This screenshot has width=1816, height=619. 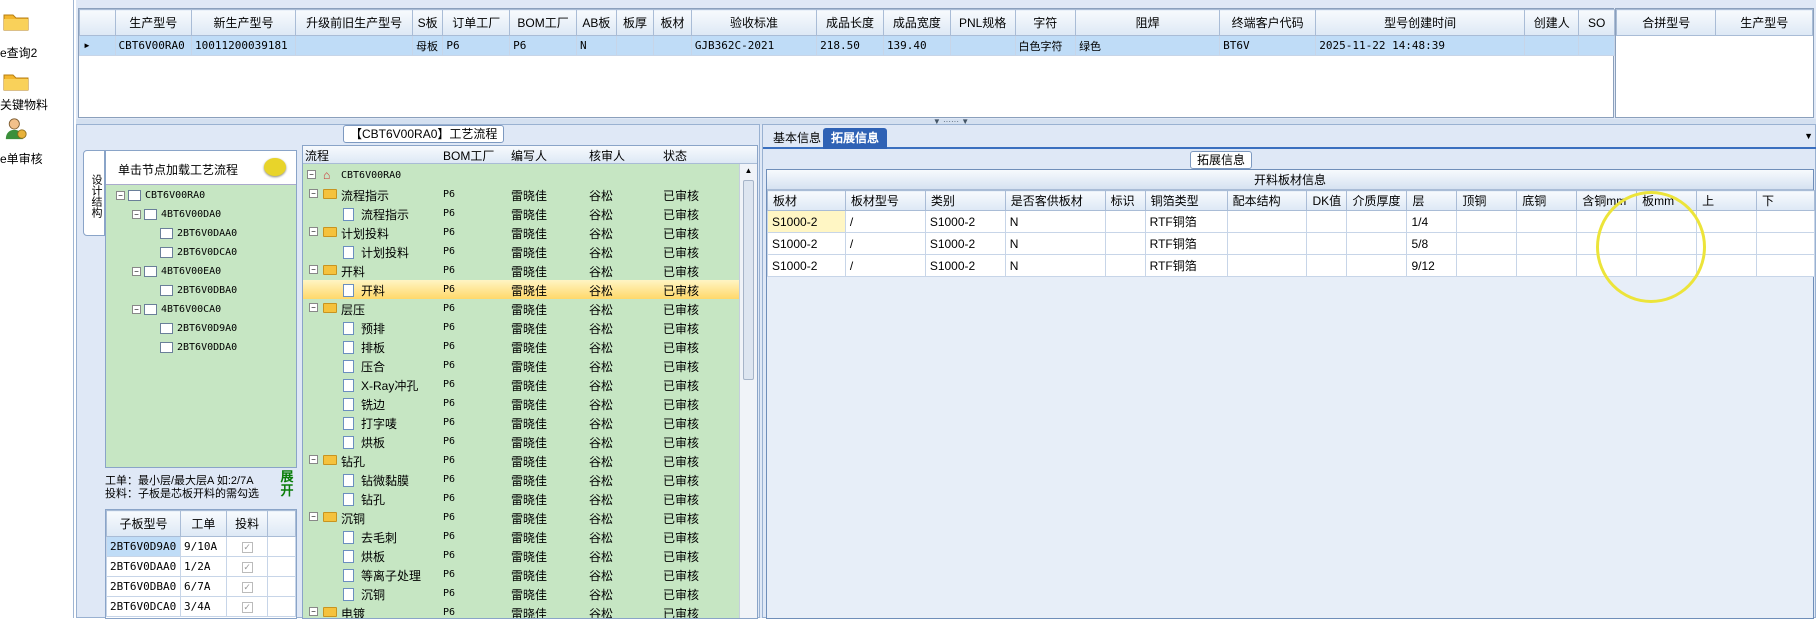 What do you see at coordinates (748, 280) in the screenshot?
I see `scroll-thumb` at bounding box center [748, 280].